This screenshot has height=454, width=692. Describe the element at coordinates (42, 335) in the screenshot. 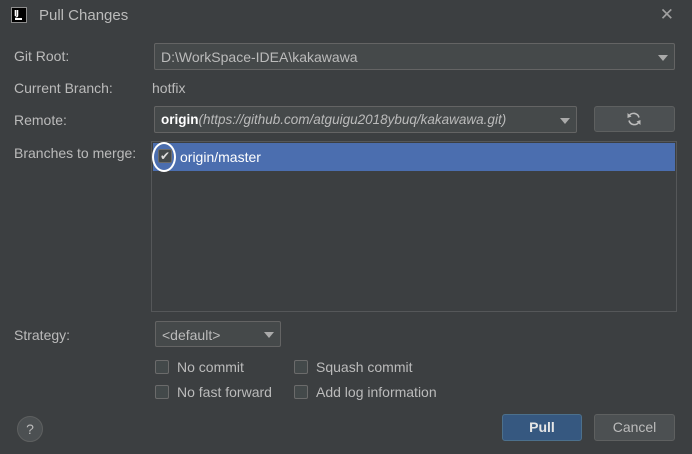

I see `strategy-label: Strategy:` at that location.